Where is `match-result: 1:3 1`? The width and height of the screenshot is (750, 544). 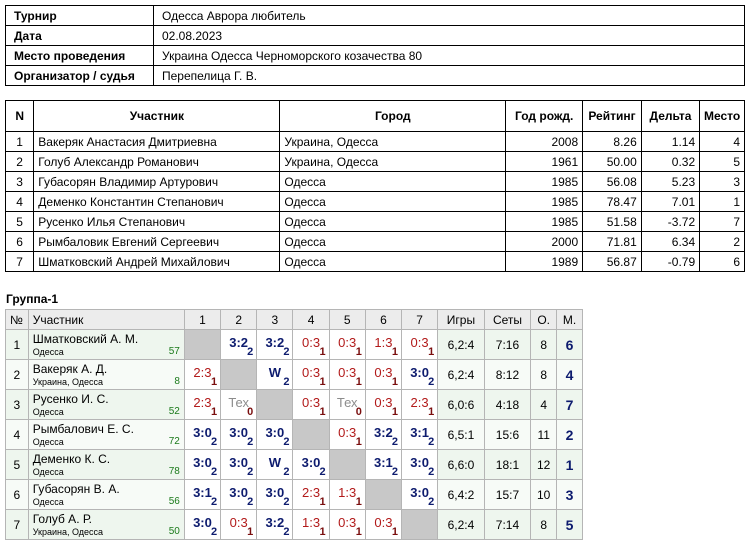 match-result: 1:3 1 is located at coordinates (347, 494).